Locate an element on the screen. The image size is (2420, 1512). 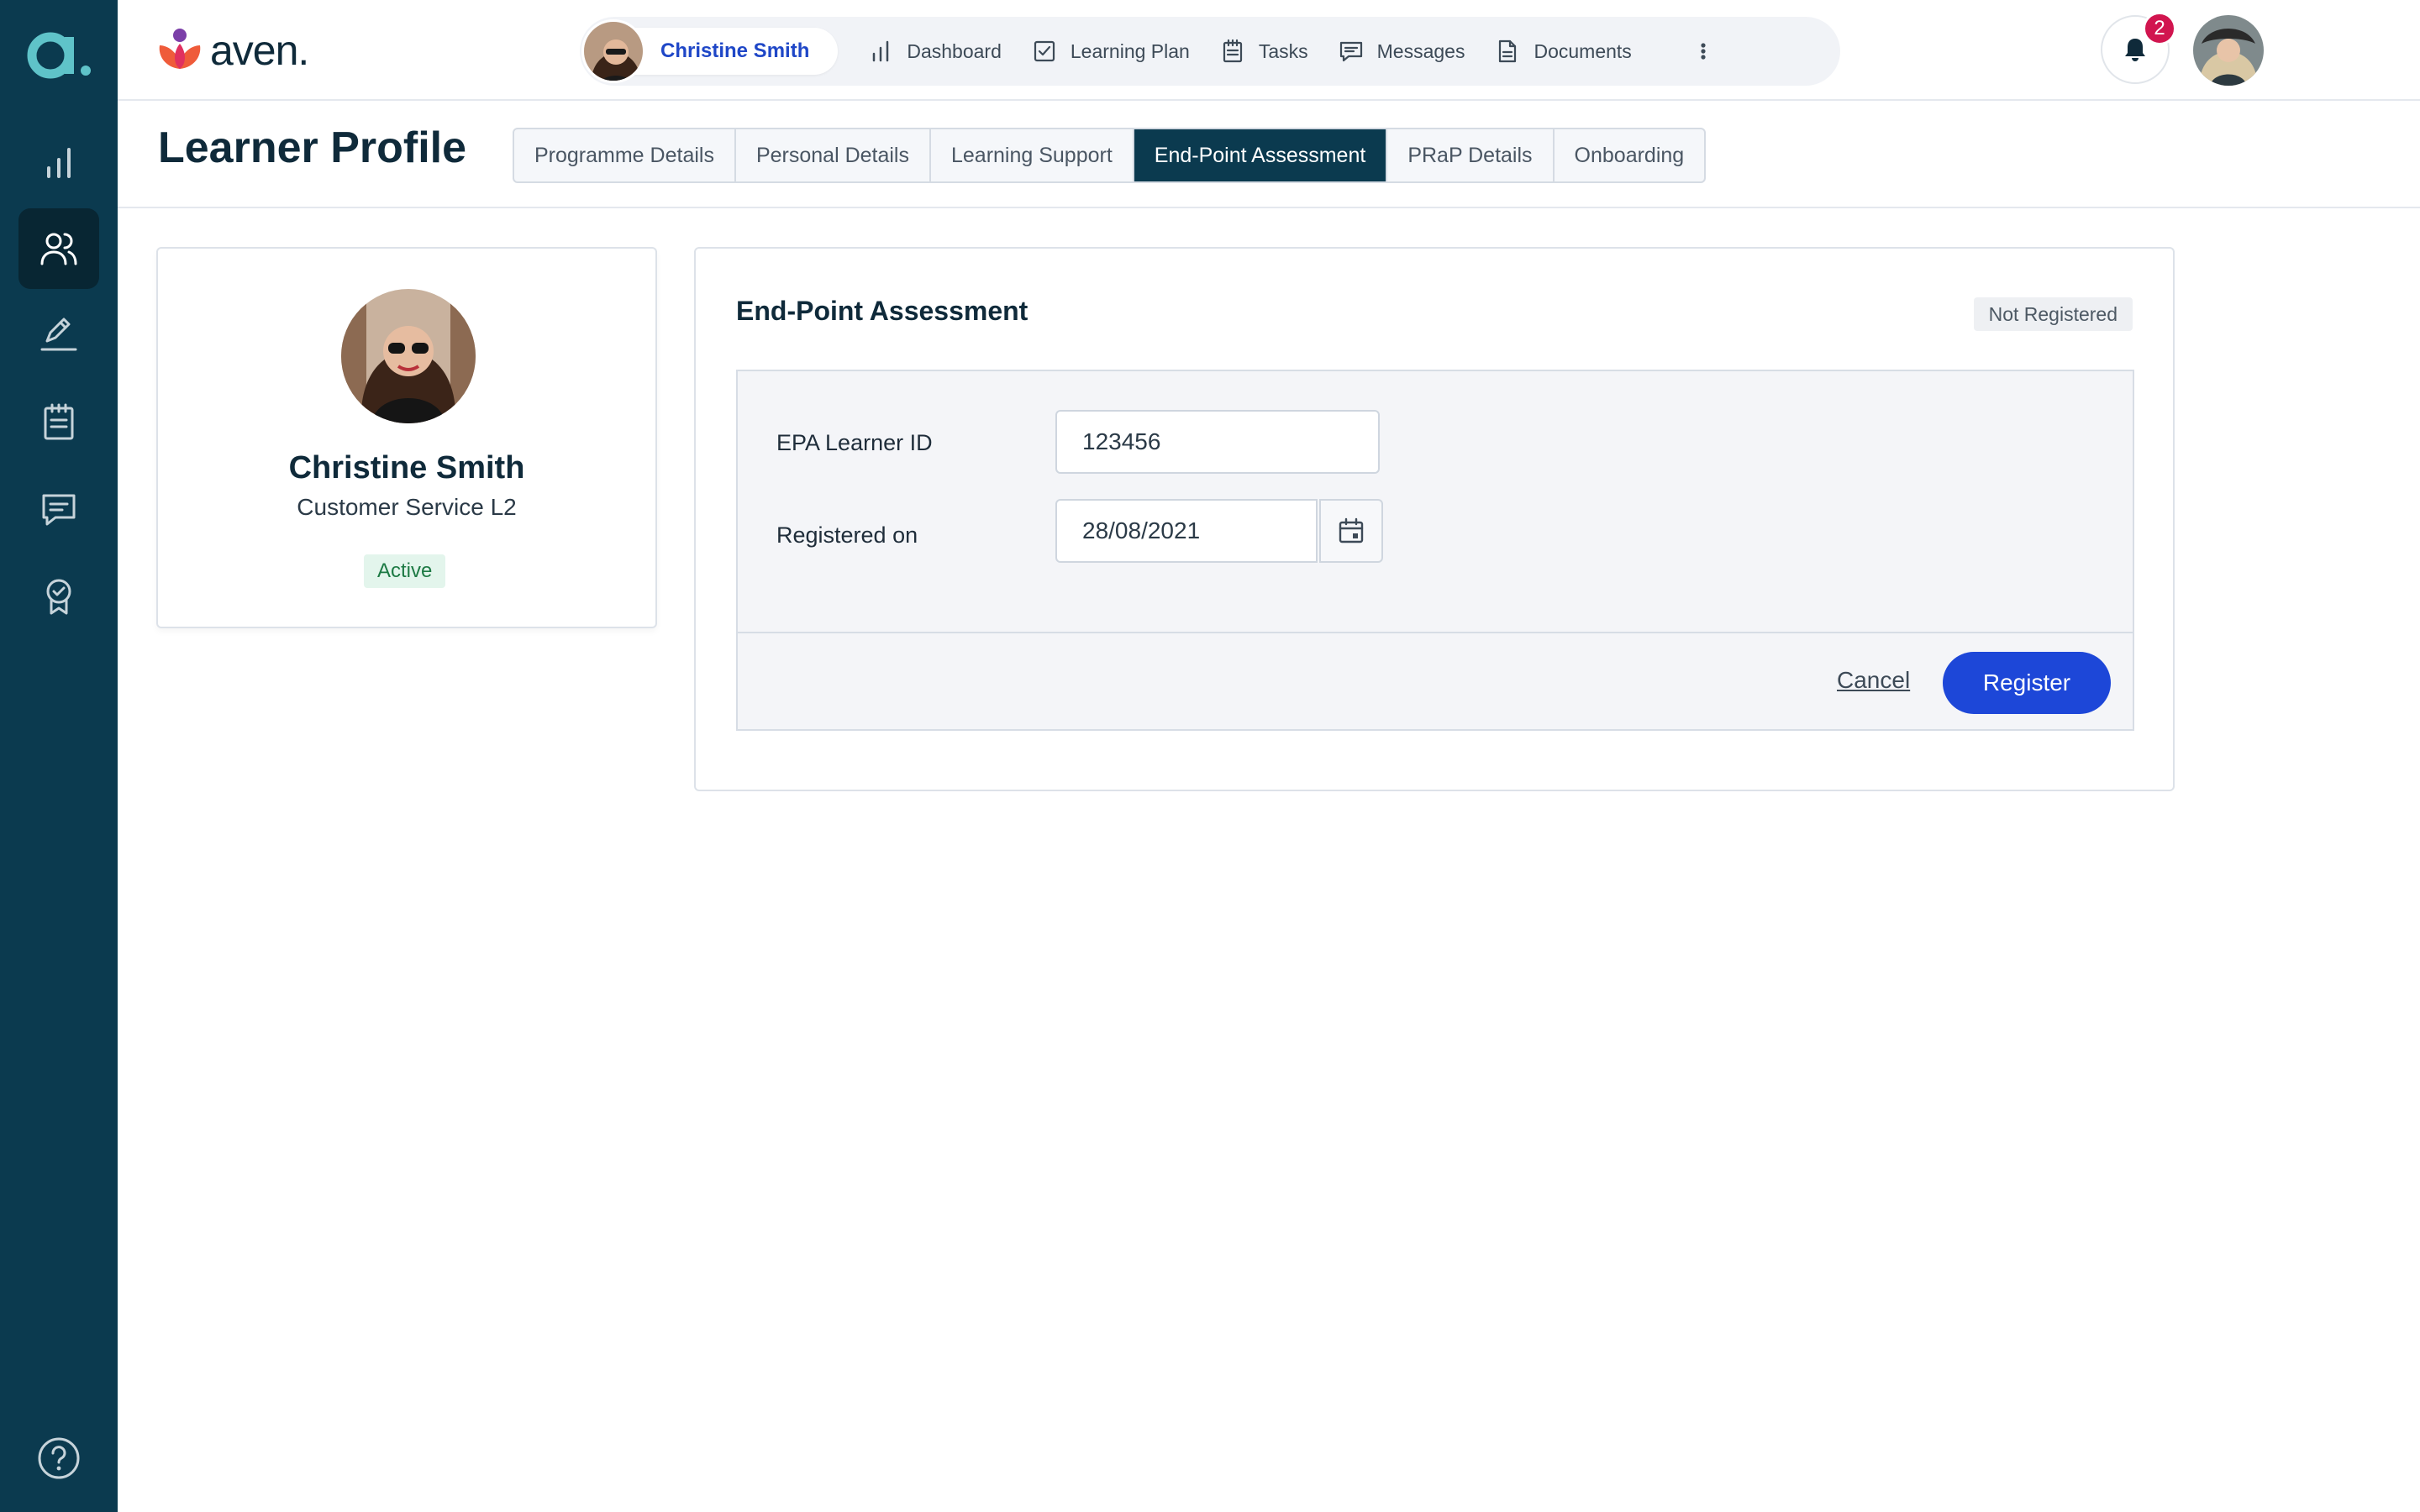
tab-programme-details: Programme Details is located at coordinates (625, 155).